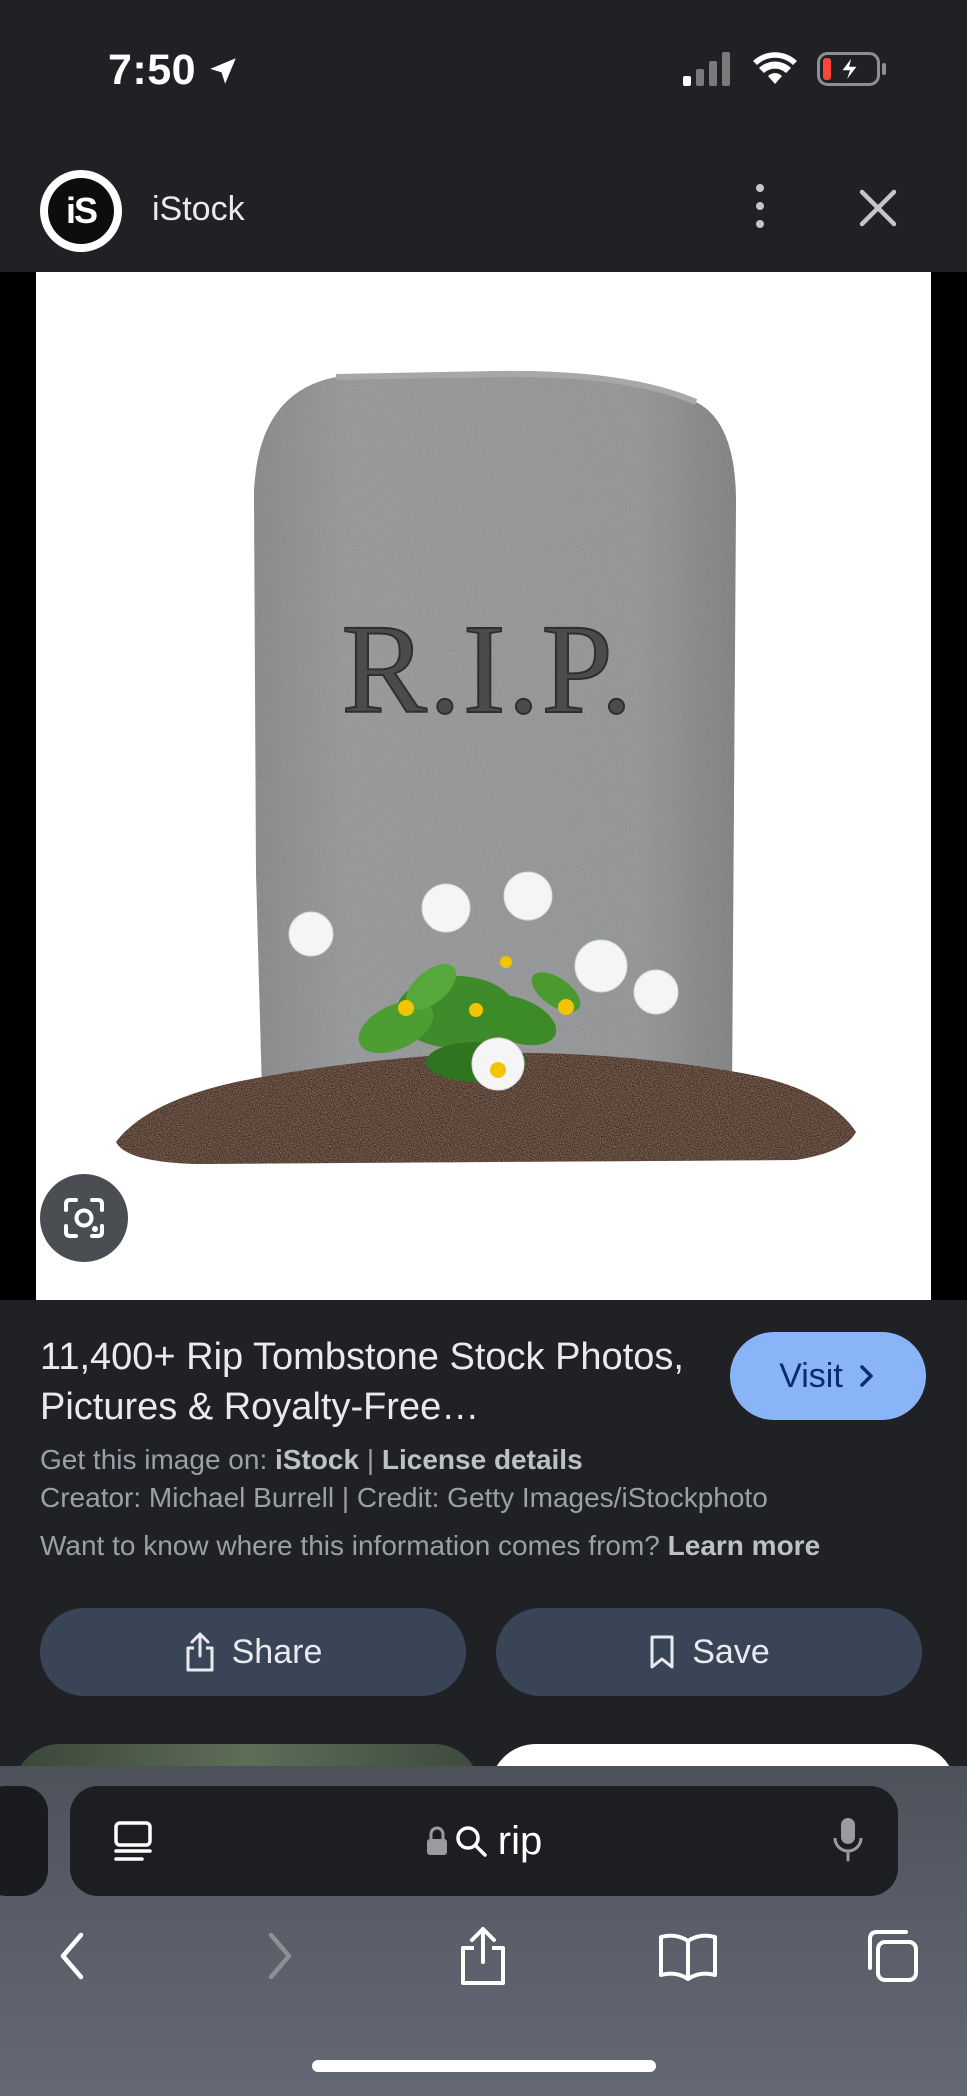 This screenshot has width=967, height=2096. Describe the element at coordinates (198, 209) in the screenshot. I see `site-name: iStock` at that location.